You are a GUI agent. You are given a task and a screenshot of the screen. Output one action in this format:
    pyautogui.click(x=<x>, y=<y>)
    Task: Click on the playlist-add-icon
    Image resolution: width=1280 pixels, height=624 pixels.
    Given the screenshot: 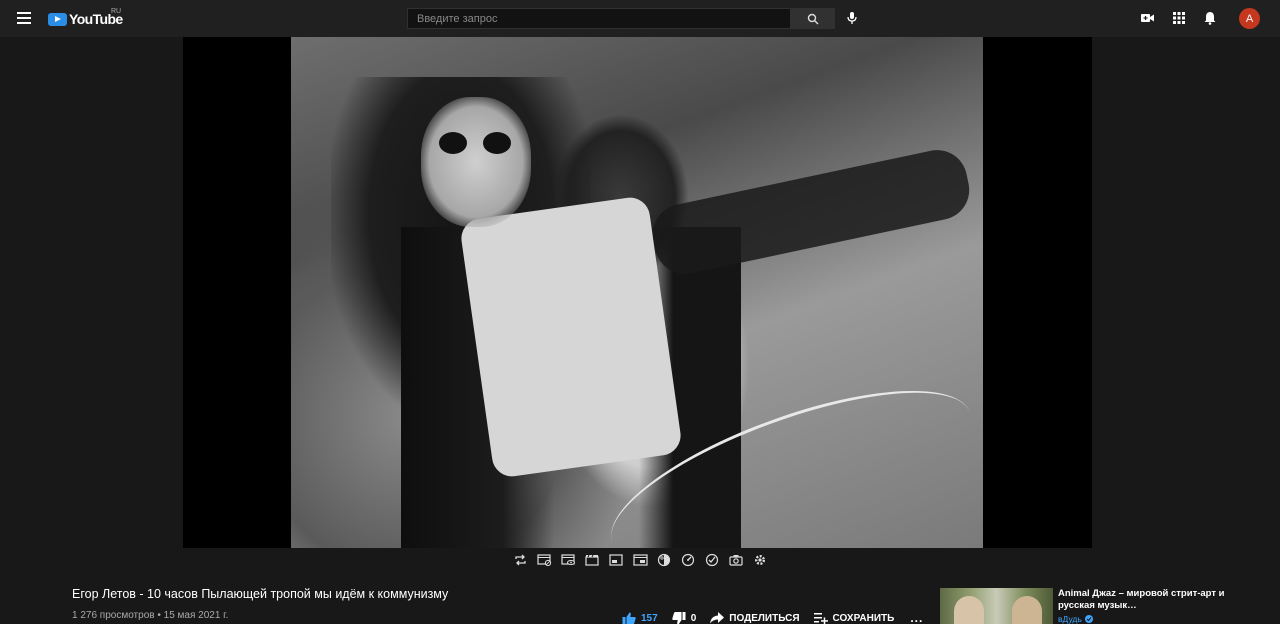 What is the action you would take?
    pyautogui.click(x=820, y=618)
    